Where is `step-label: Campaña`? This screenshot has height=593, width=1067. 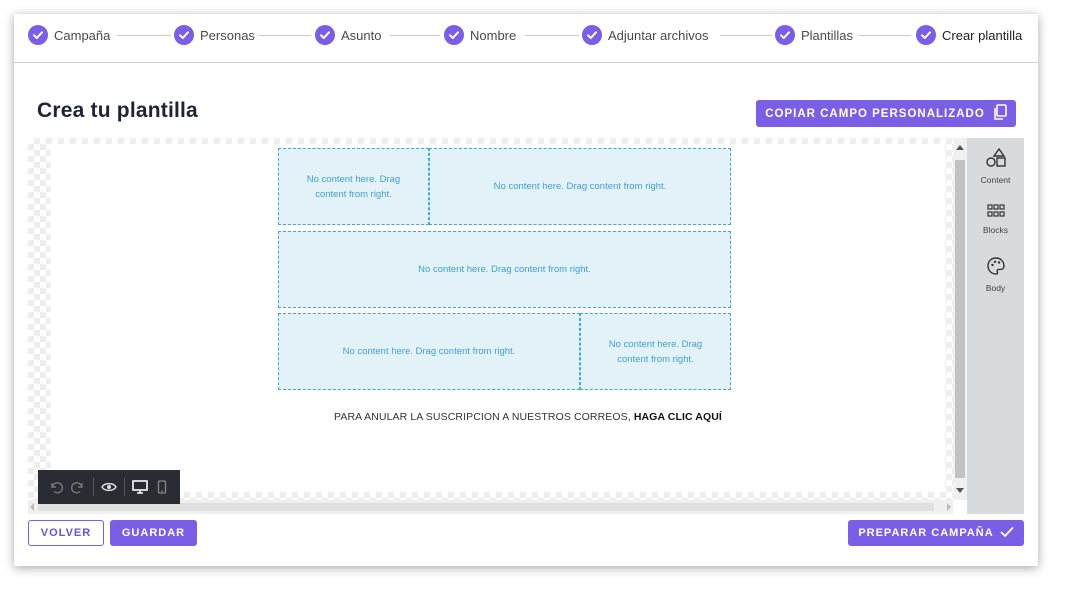
step-label: Campaña is located at coordinates (82, 35).